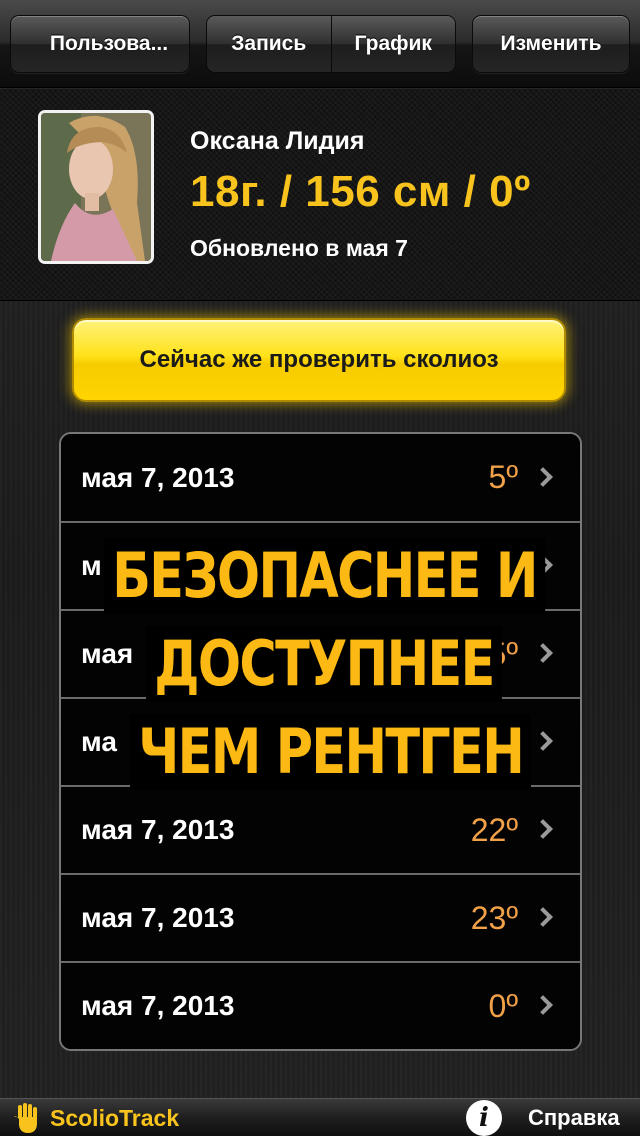  I want to click on history-row: мая 7, 2013 5º, so click(320, 477).